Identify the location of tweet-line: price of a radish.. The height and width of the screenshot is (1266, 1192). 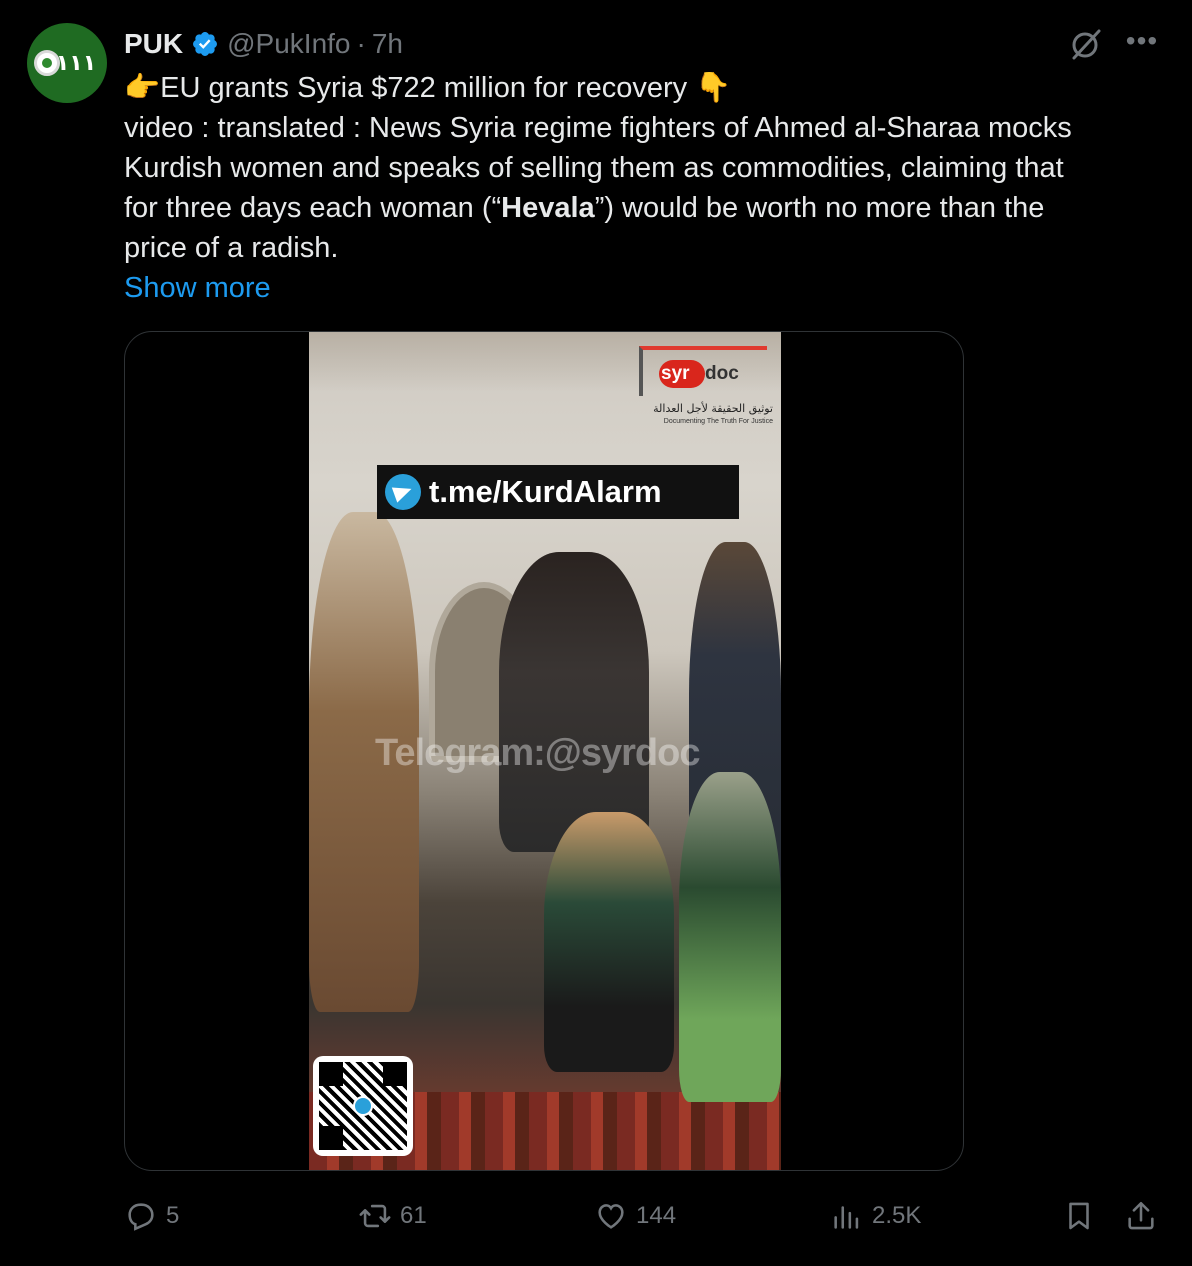
(231, 248).